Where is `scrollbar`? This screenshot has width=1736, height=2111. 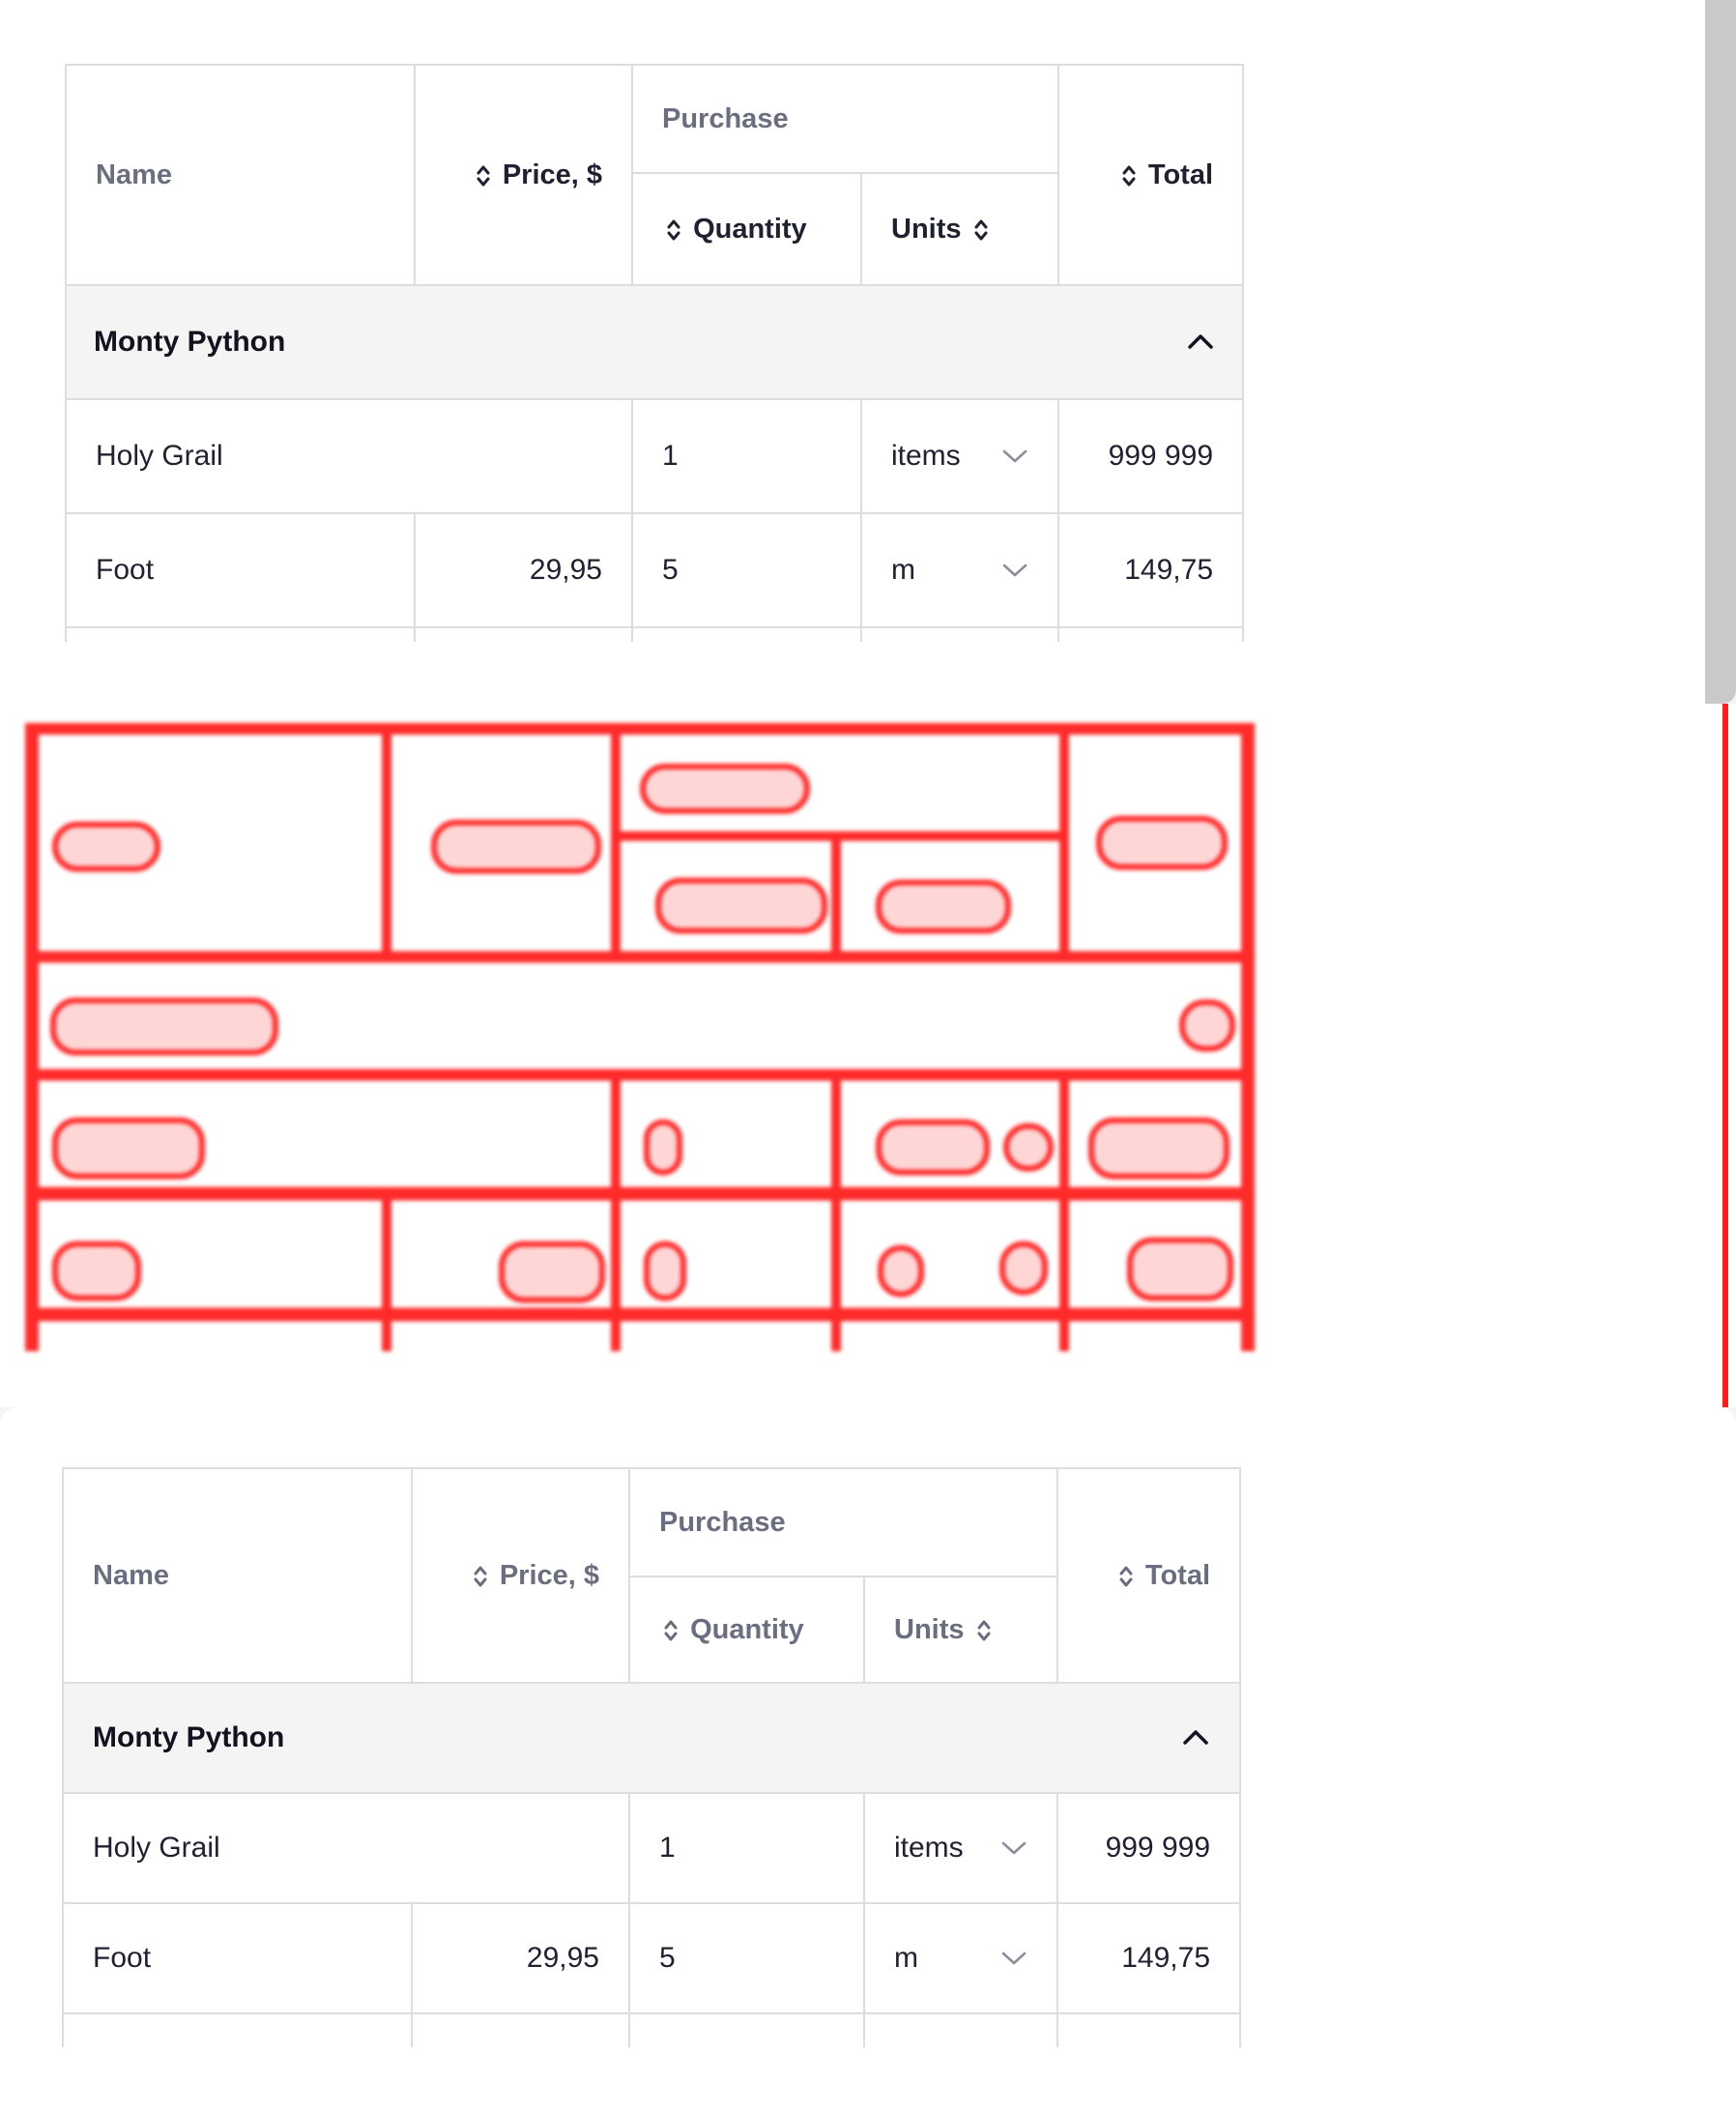
scrollbar is located at coordinates (1720, 352).